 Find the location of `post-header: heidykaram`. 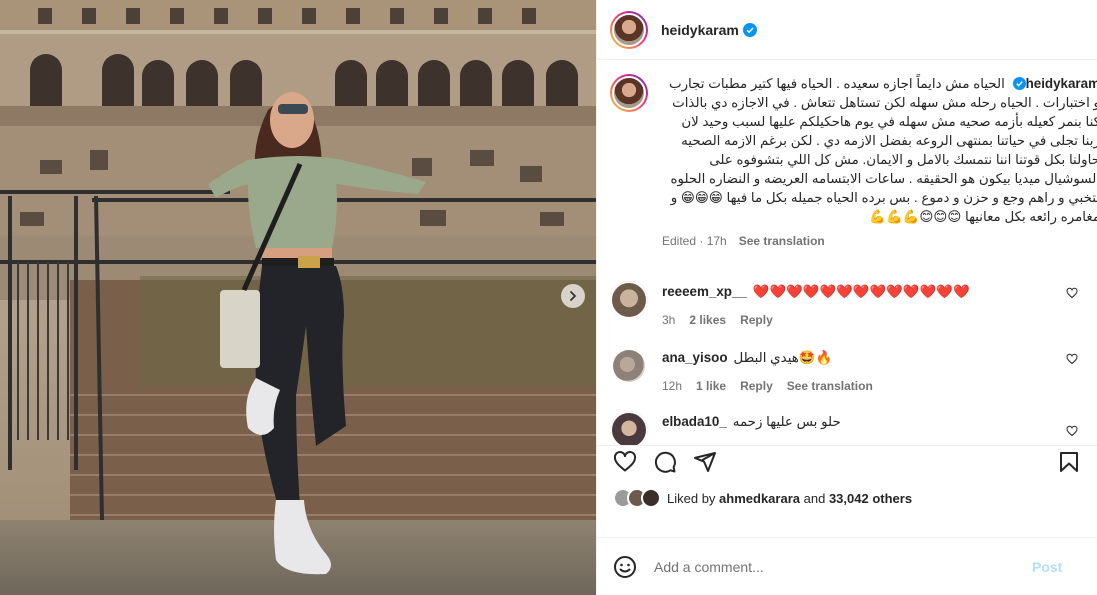

post-header: heidykaram is located at coordinates (847, 30).